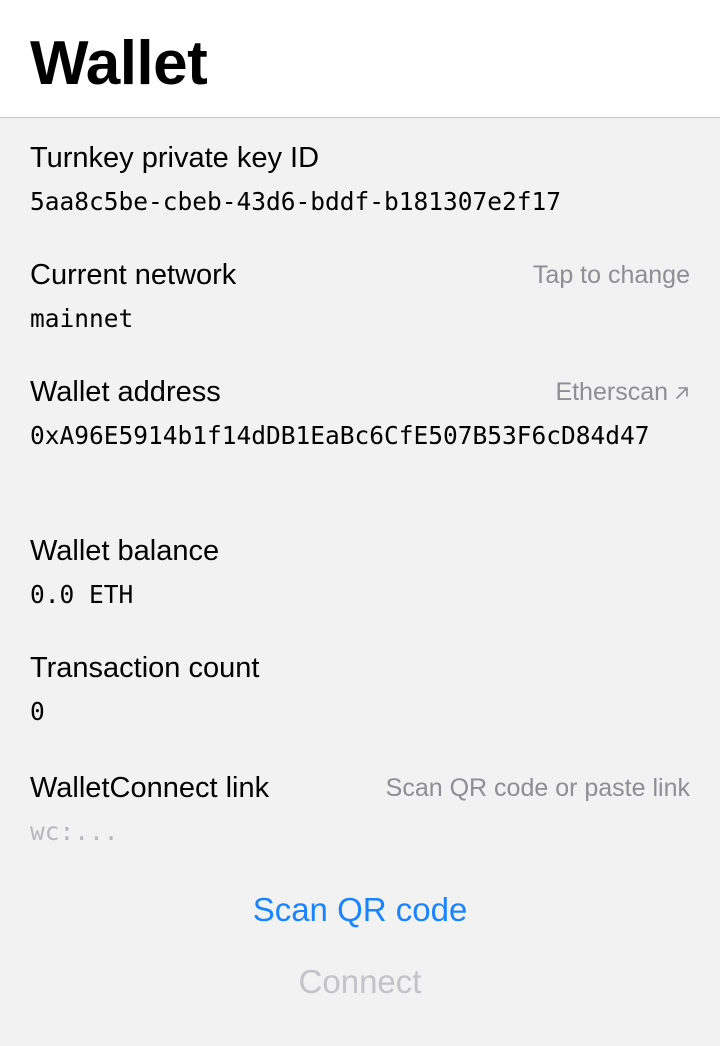  Describe the element at coordinates (82, 594) in the screenshot. I see `wallet-balance-value: 0.0 ETH` at that location.